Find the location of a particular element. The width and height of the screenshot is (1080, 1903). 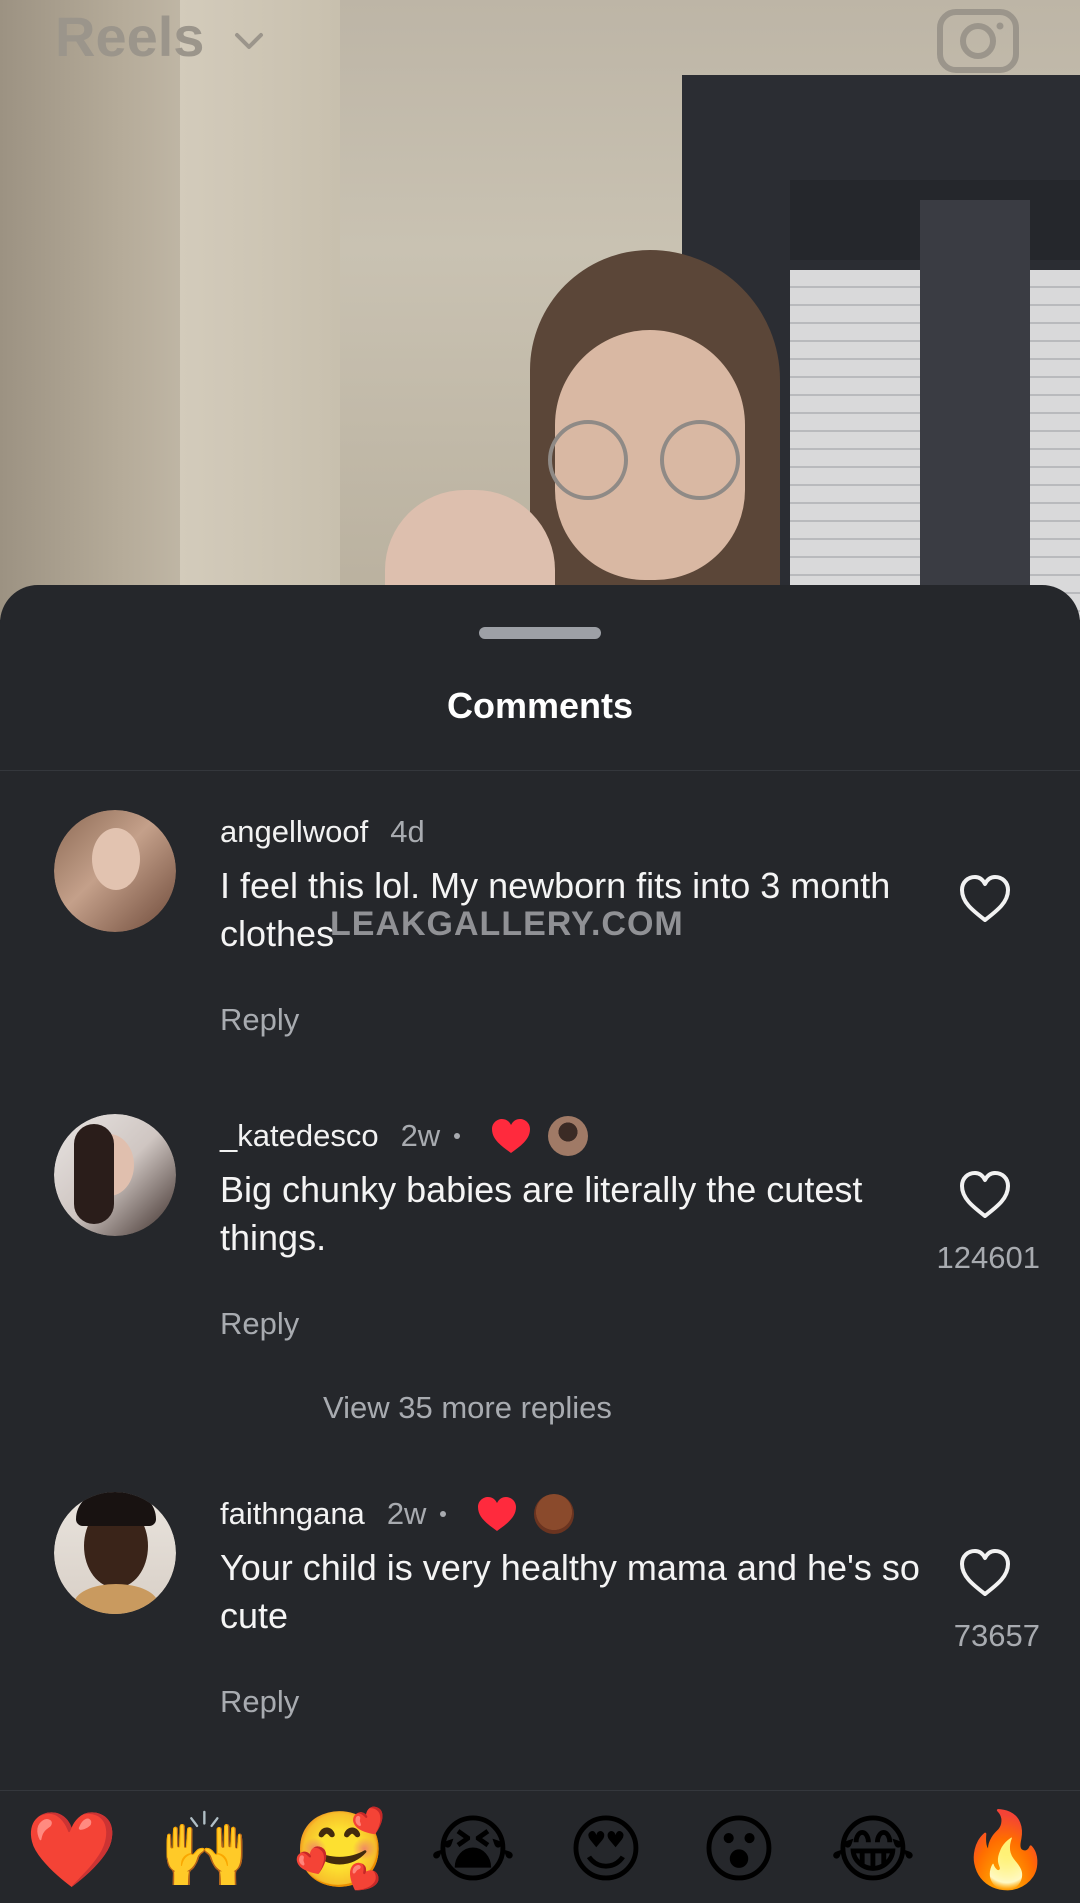

comment-header: angellwoof 4d is located at coordinates (322, 832).